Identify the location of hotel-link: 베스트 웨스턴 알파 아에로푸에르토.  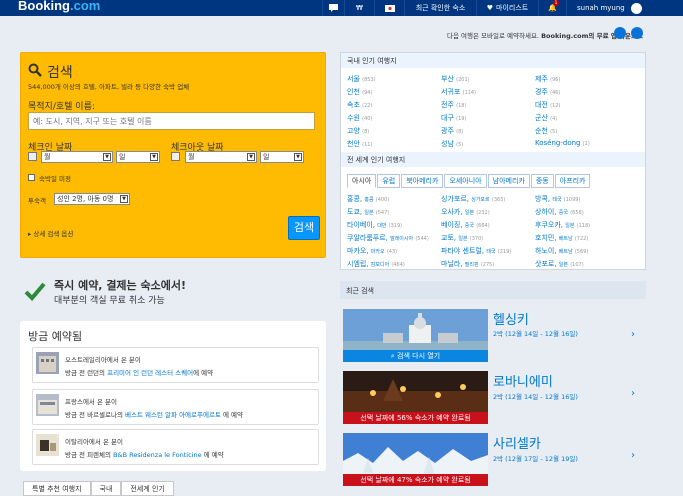
(173, 415).